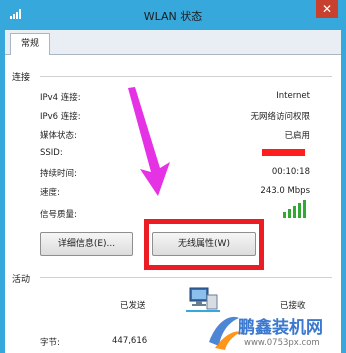 This screenshot has height=353, width=346. Describe the element at coordinates (21, 280) in the screenshot. I see `activity-section-title: 活动` at that location.